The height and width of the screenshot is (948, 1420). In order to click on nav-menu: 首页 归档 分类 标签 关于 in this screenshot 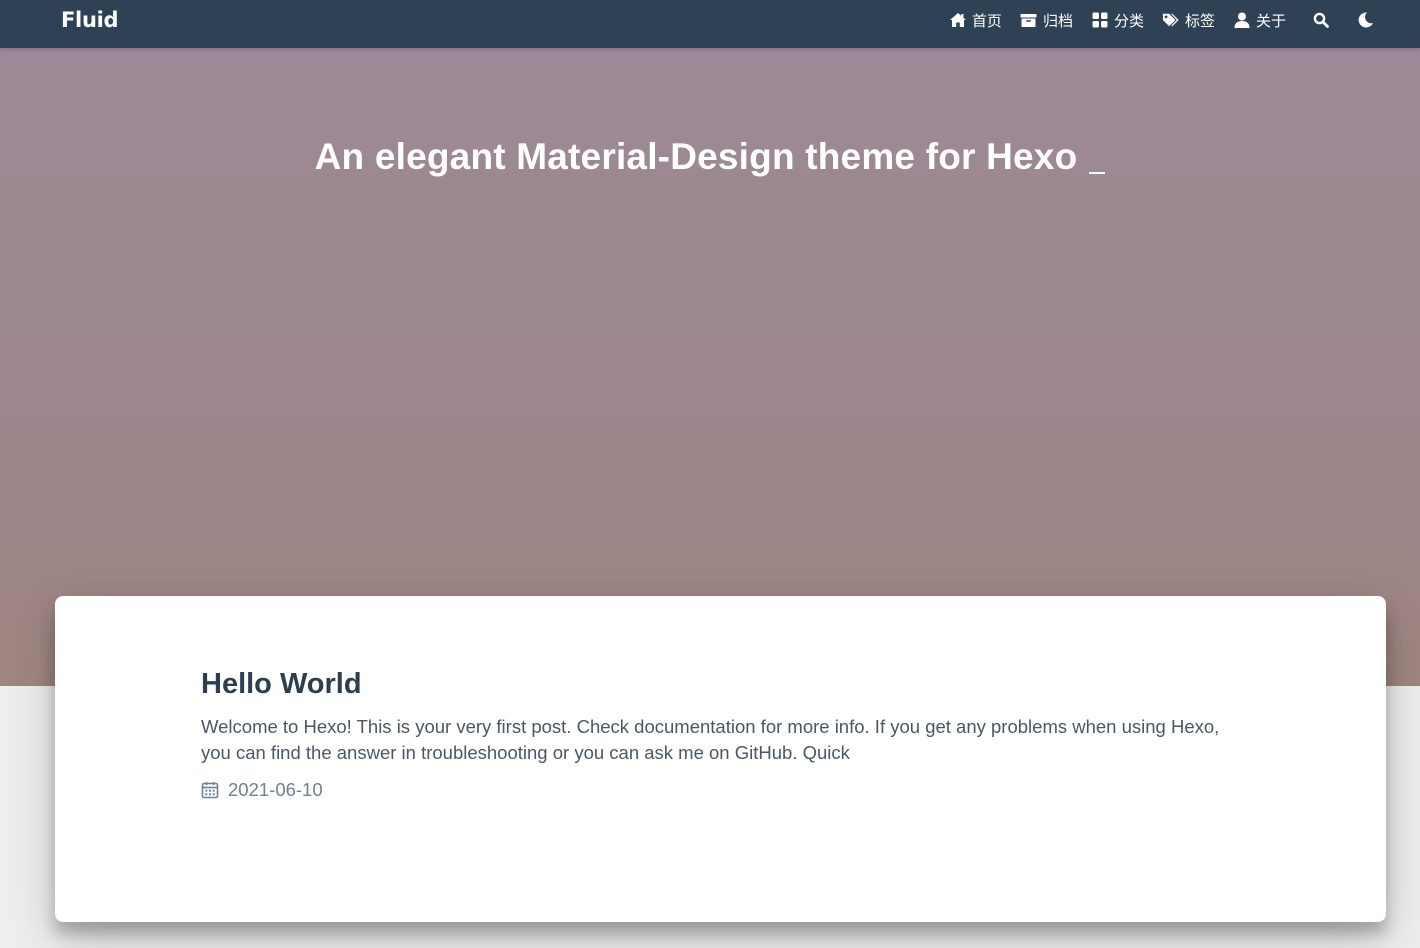, I will do `click(1161, 20)`.